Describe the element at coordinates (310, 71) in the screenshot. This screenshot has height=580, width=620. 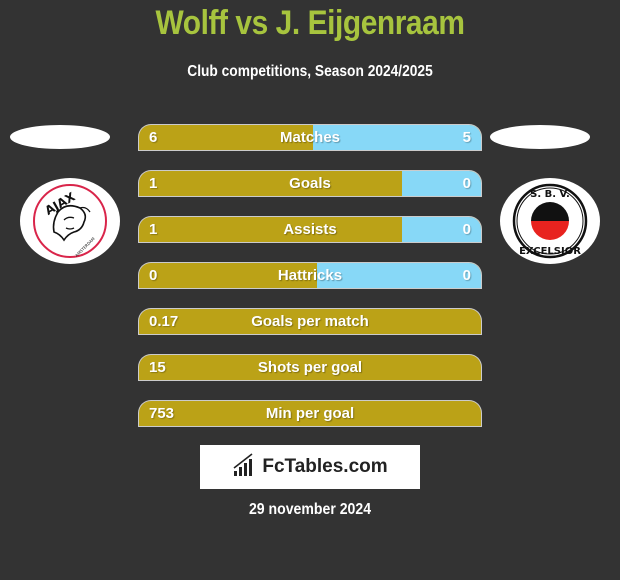
I see `page-subtitle: Club competitions, Season 2024/2025` at that location.